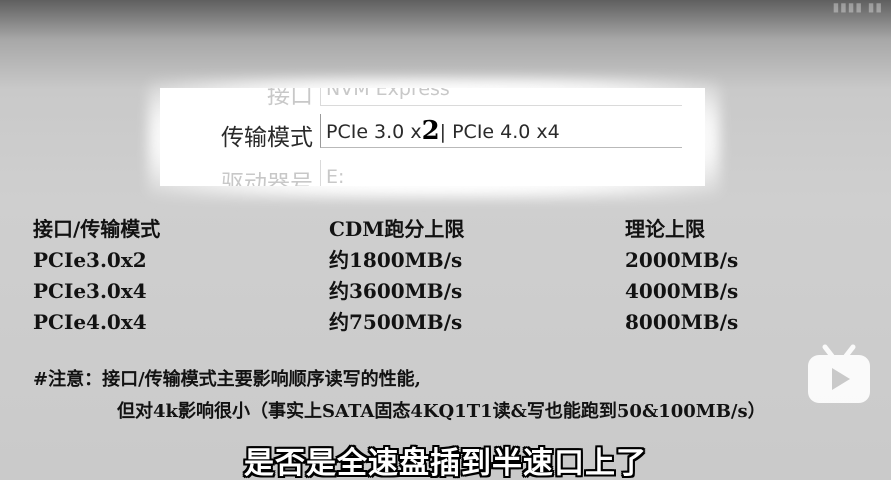 The height and width of the screenshot is (480, 891). Describe the element at coordinates (501, 173) in the screenshot. I see `drive-letter-field: E:` at that location.